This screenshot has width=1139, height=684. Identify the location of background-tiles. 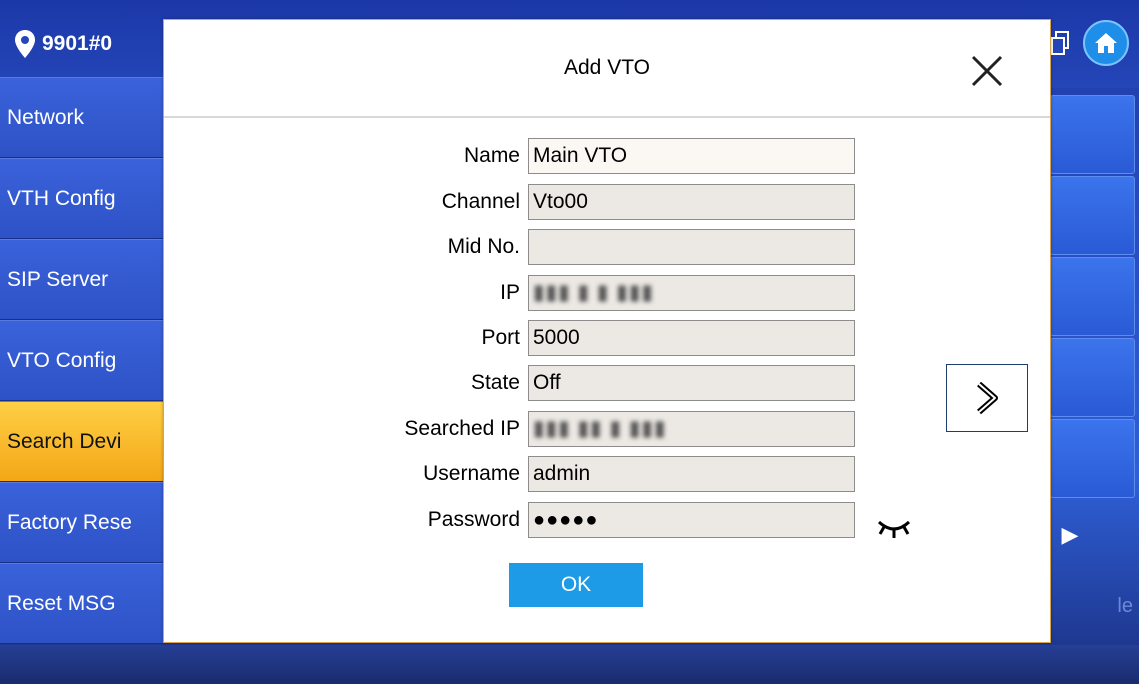
(1092, 297).